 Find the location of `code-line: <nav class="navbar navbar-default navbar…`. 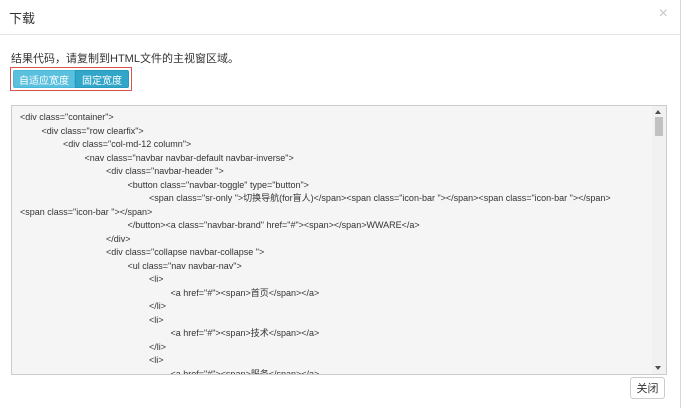

code-line: <nav class="navbar navbar-default navbar… is located at coordinates (189, 157).